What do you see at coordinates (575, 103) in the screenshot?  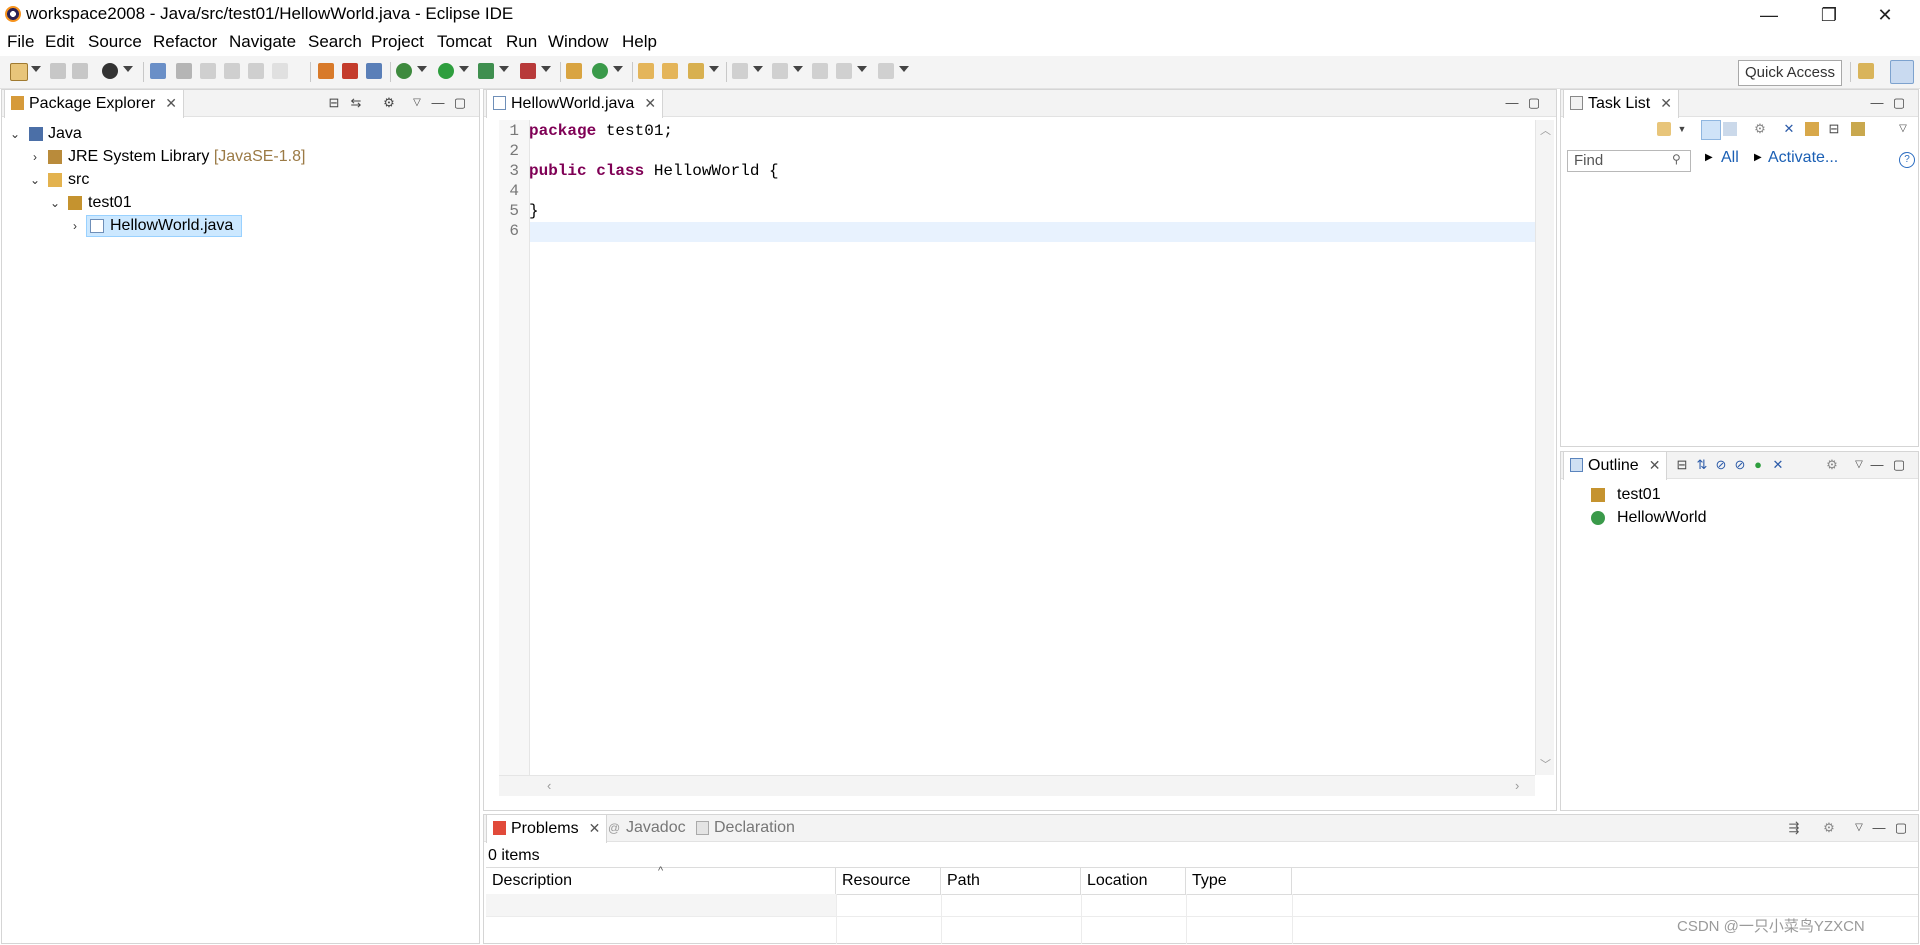 I see `tab-hellowworld-java: HellowWorld.java ✕` at bounding box center [575, 103].